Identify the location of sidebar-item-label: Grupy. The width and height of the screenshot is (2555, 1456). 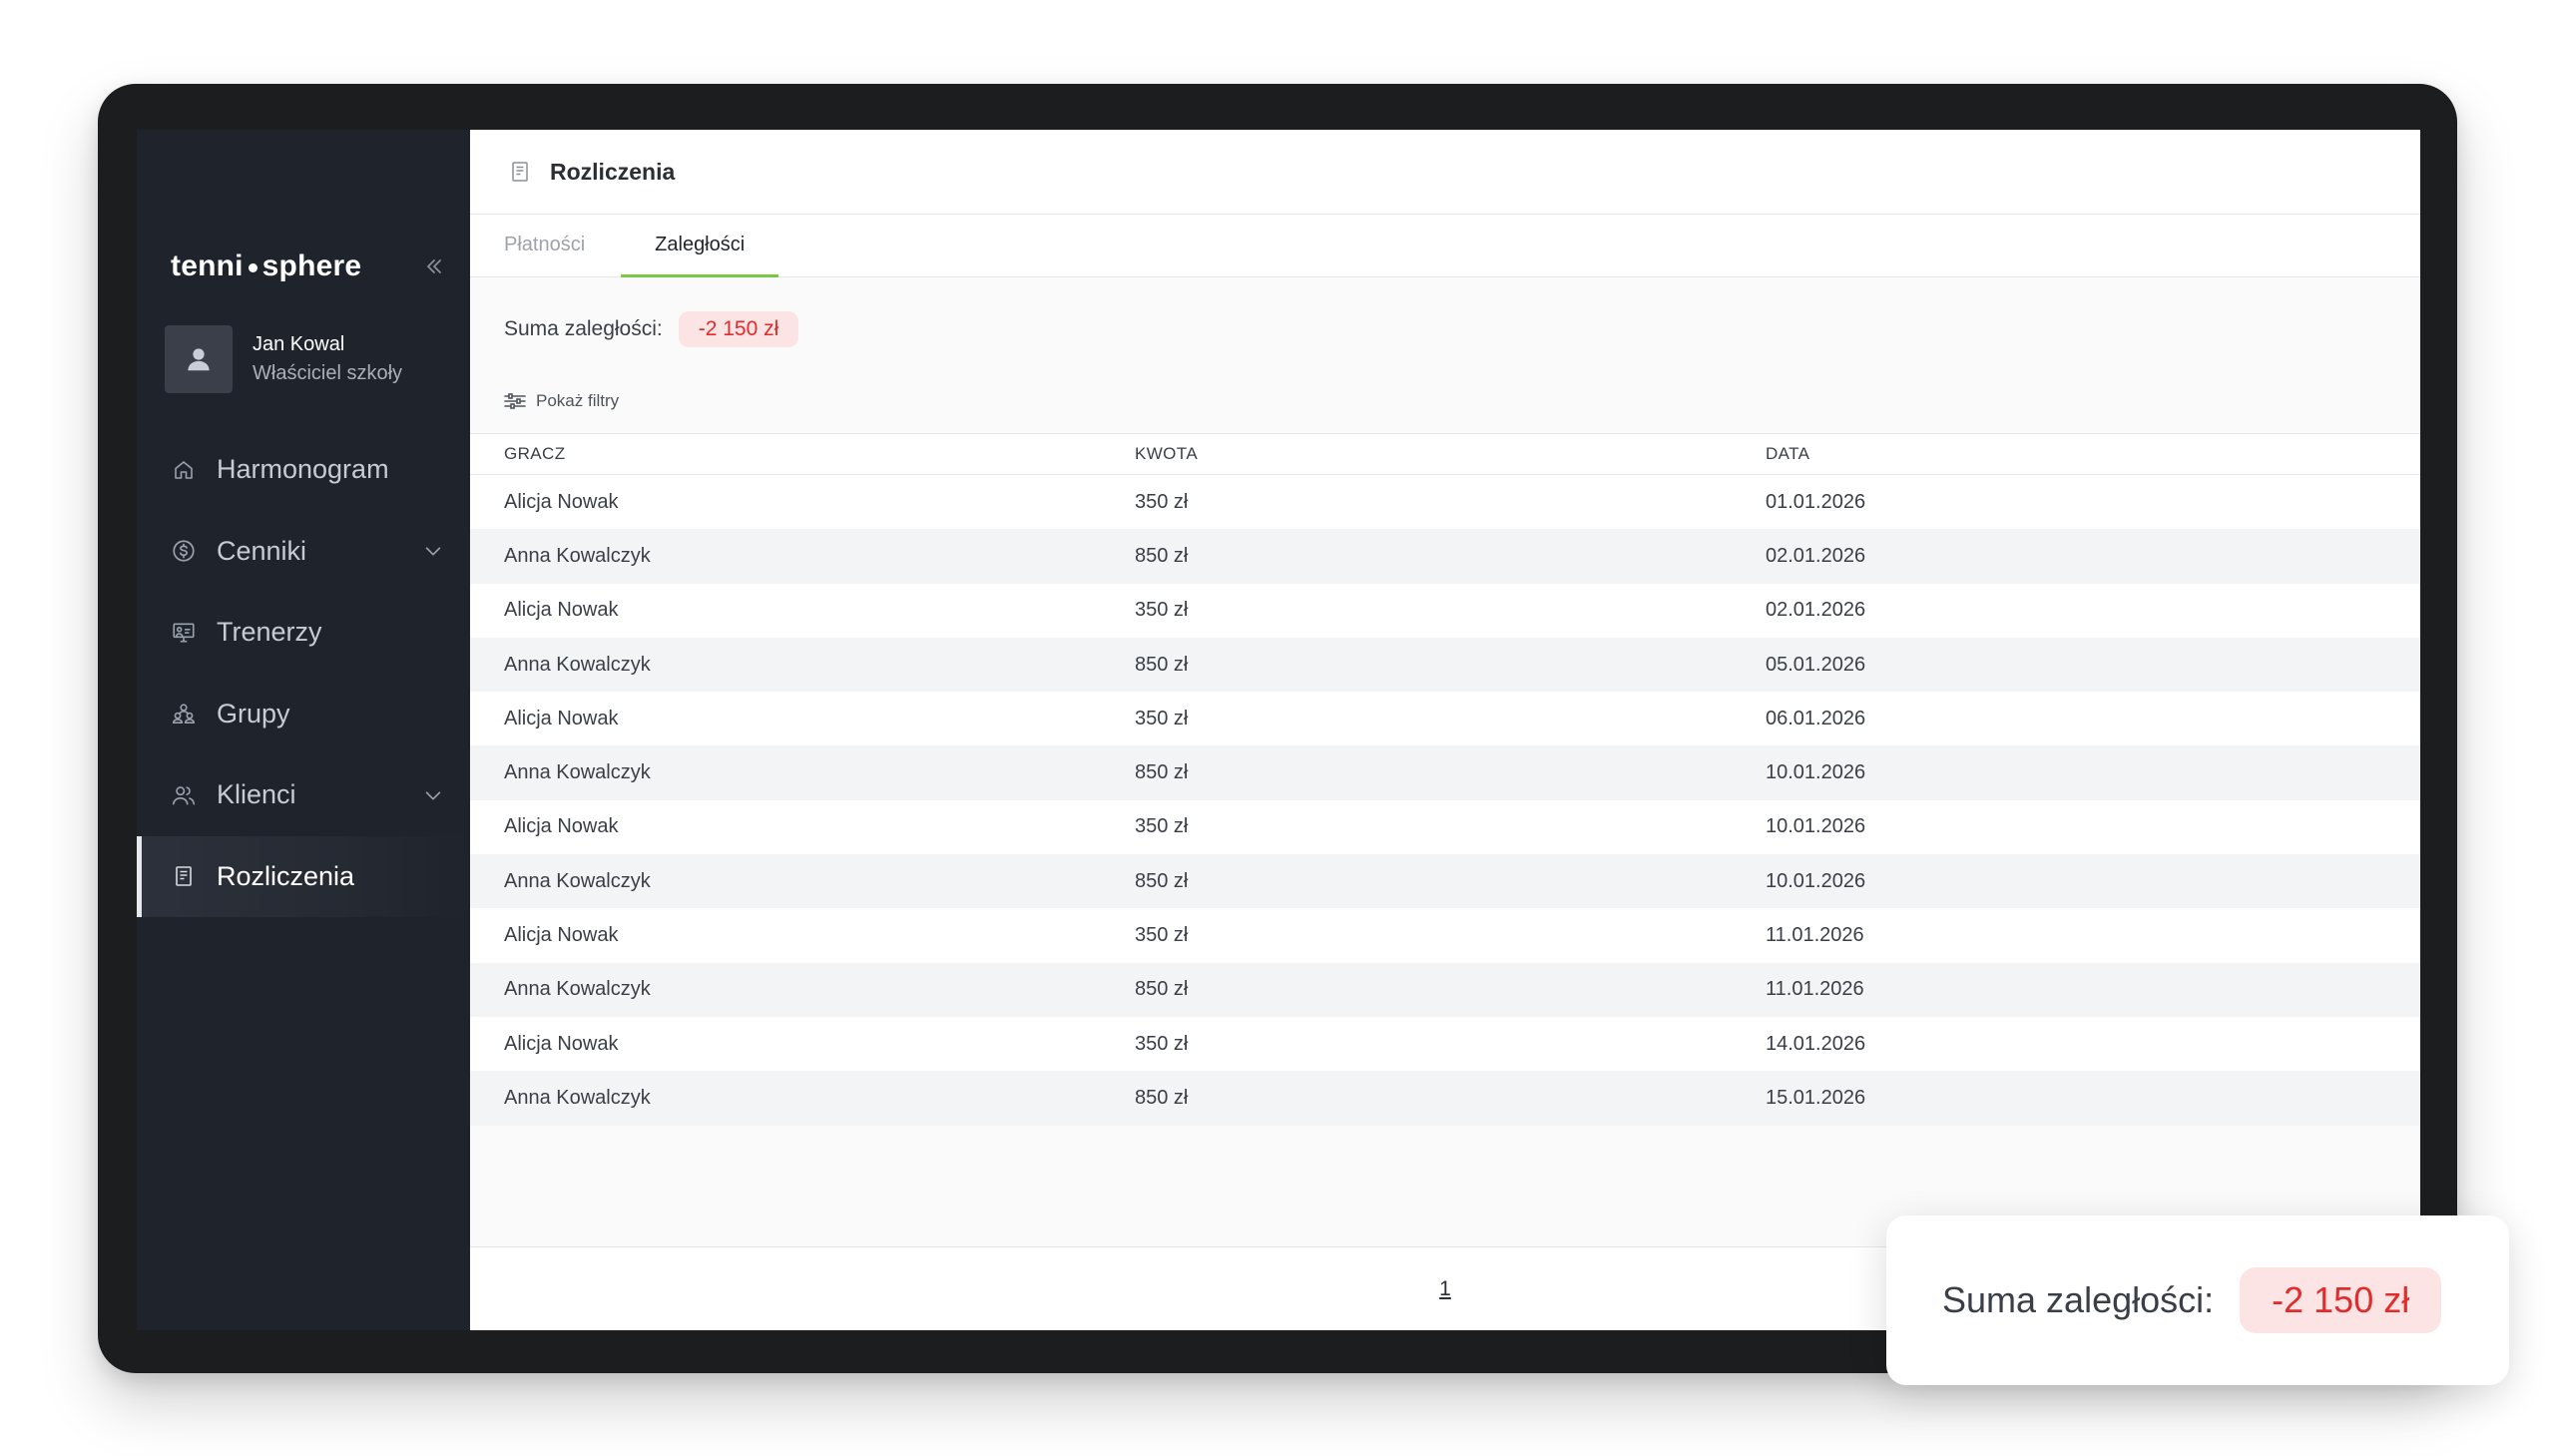
(253, 713).